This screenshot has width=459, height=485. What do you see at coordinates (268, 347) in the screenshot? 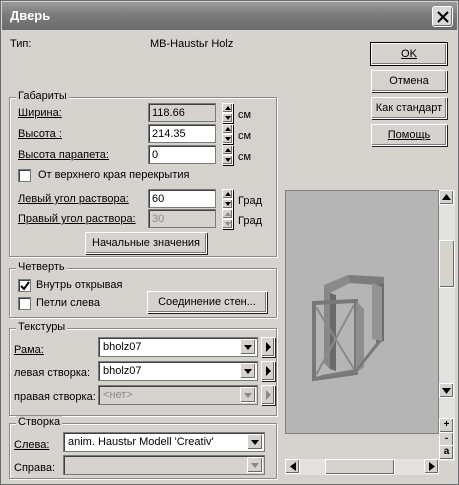
I see `frame-texture-browse-button` at bounding box center [268, 347].